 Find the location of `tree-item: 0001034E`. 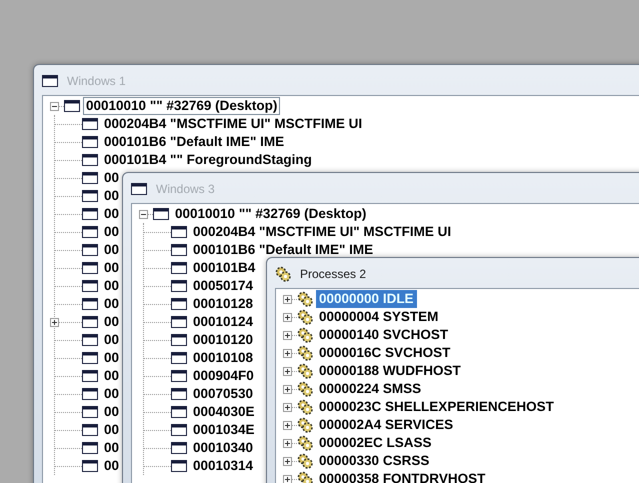

tree-item: 0001034E is located at coordinates (224, 430).